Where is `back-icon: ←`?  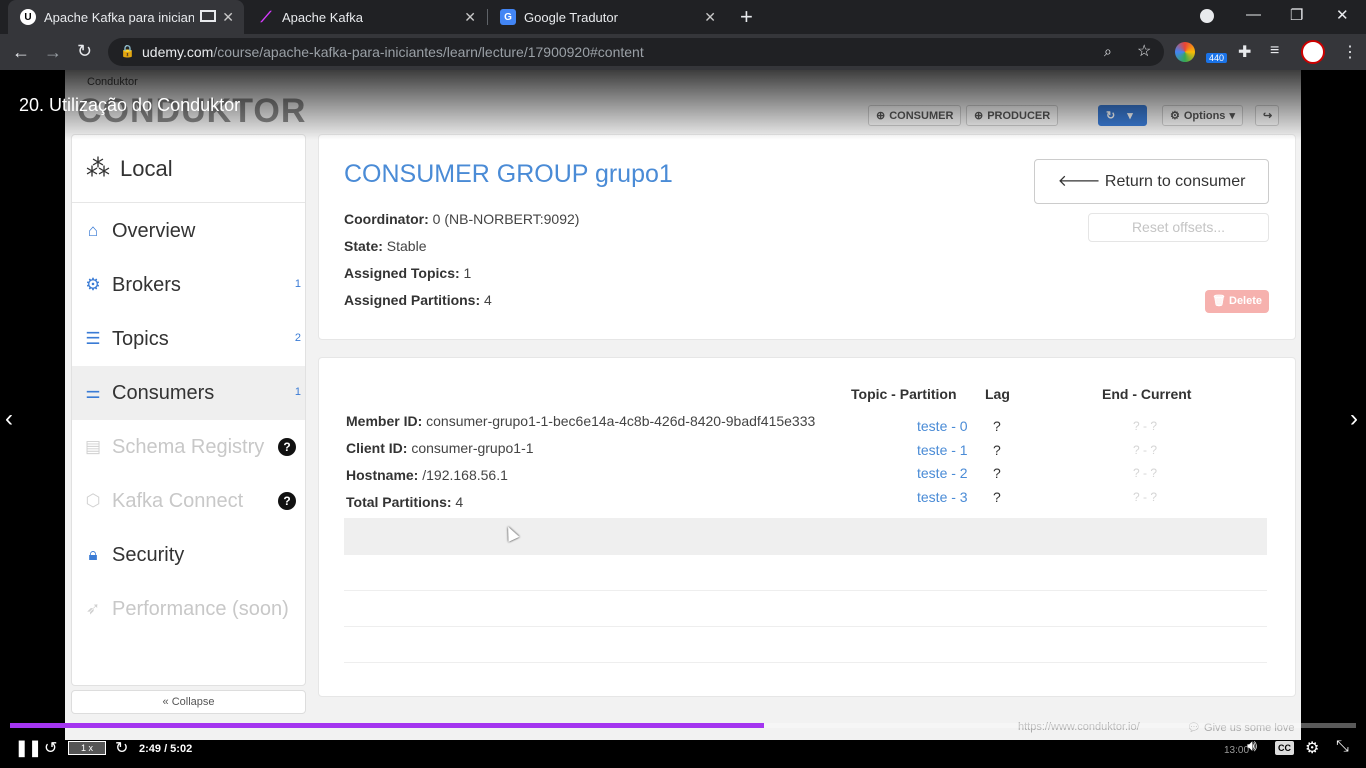
back-icon: ← is located at coordinates (21, 52).